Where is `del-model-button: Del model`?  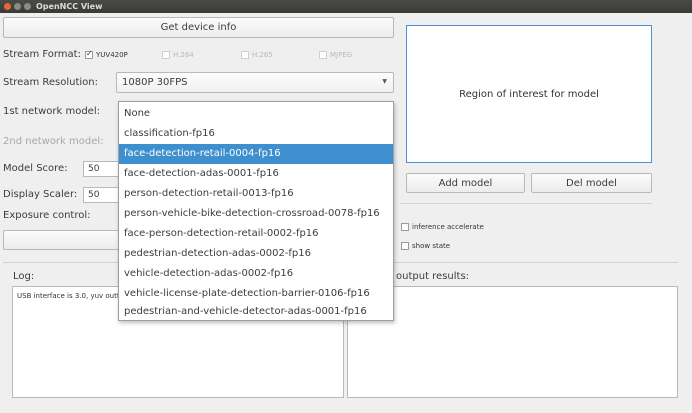 del-model-button: Del model is located at coordinates (591, 183).